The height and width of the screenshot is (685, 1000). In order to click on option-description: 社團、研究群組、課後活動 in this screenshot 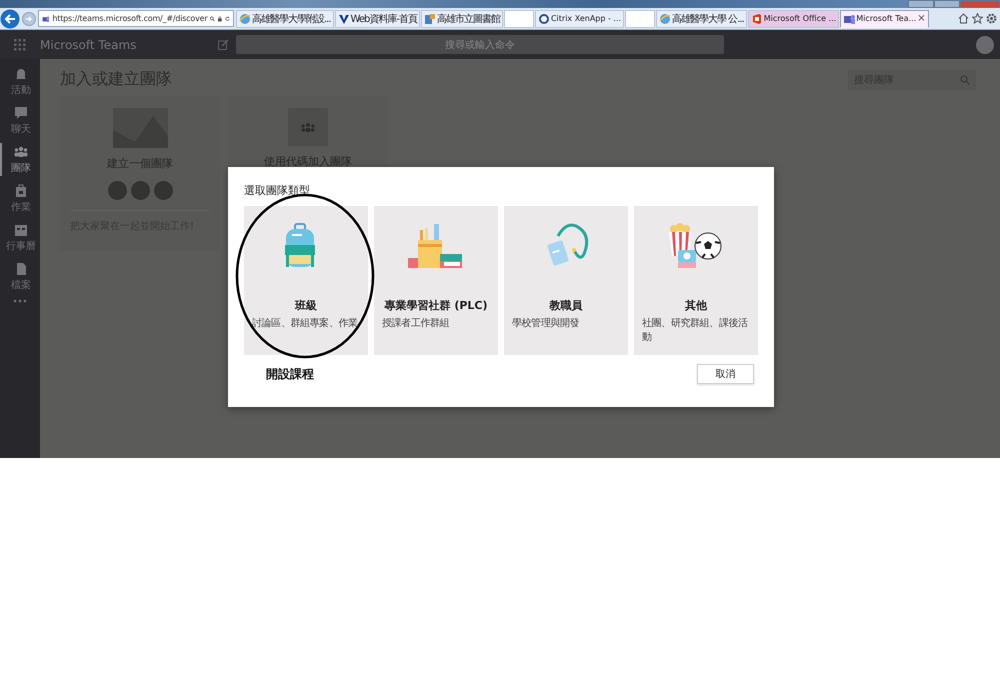, I will do `click(695, 330)`.